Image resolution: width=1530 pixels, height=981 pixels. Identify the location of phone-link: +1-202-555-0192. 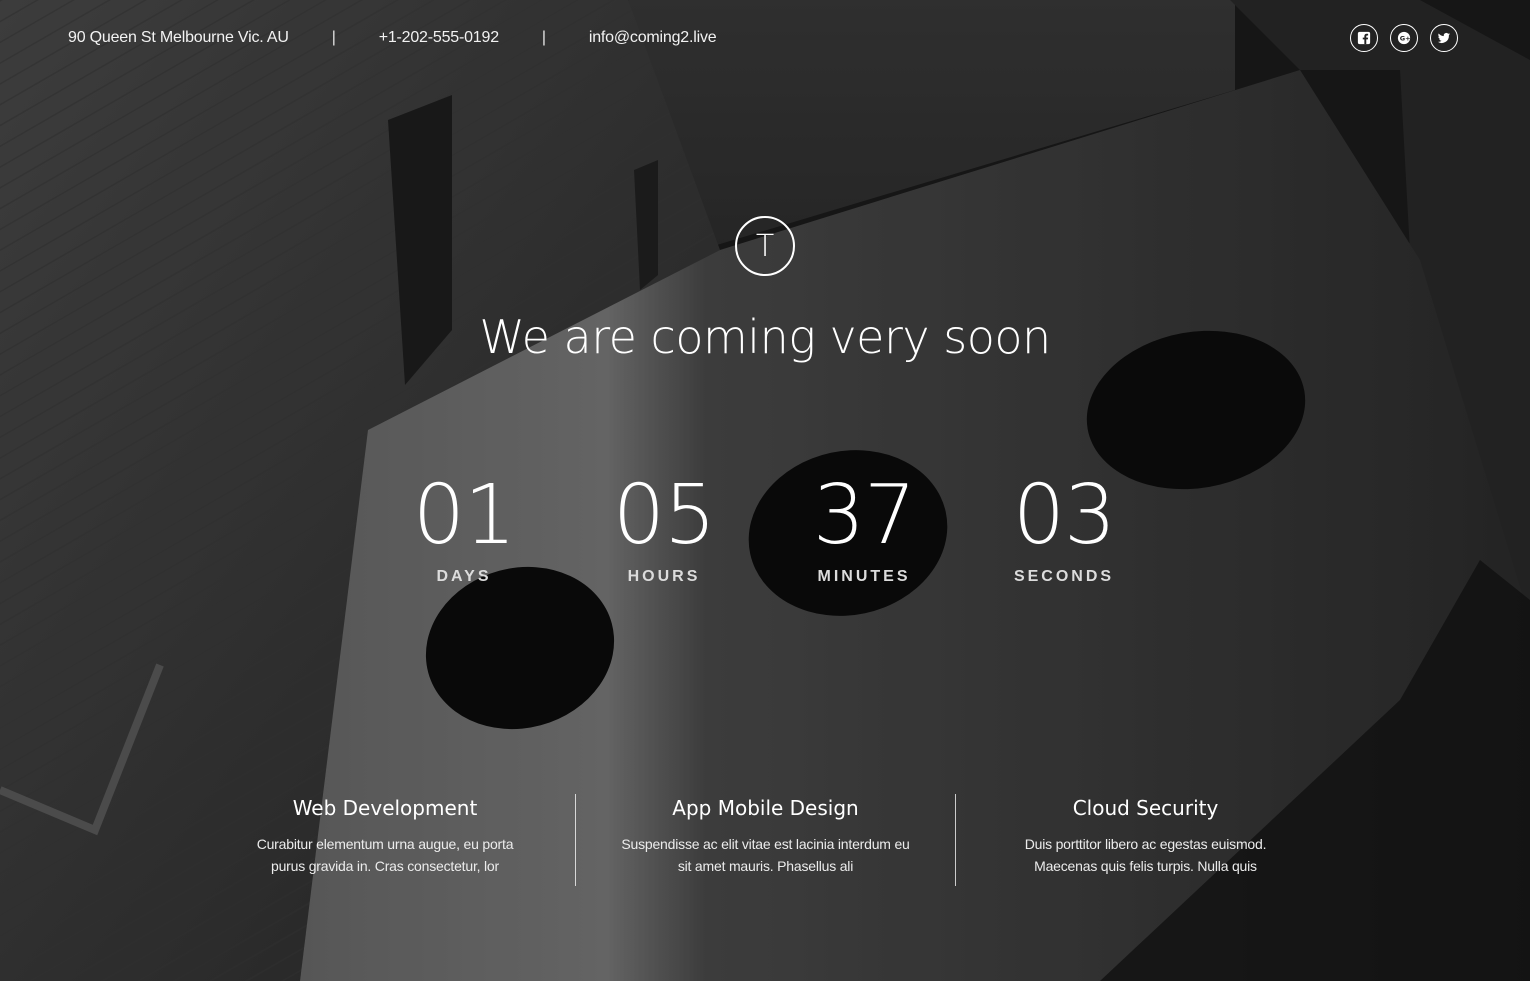
(439, 38).